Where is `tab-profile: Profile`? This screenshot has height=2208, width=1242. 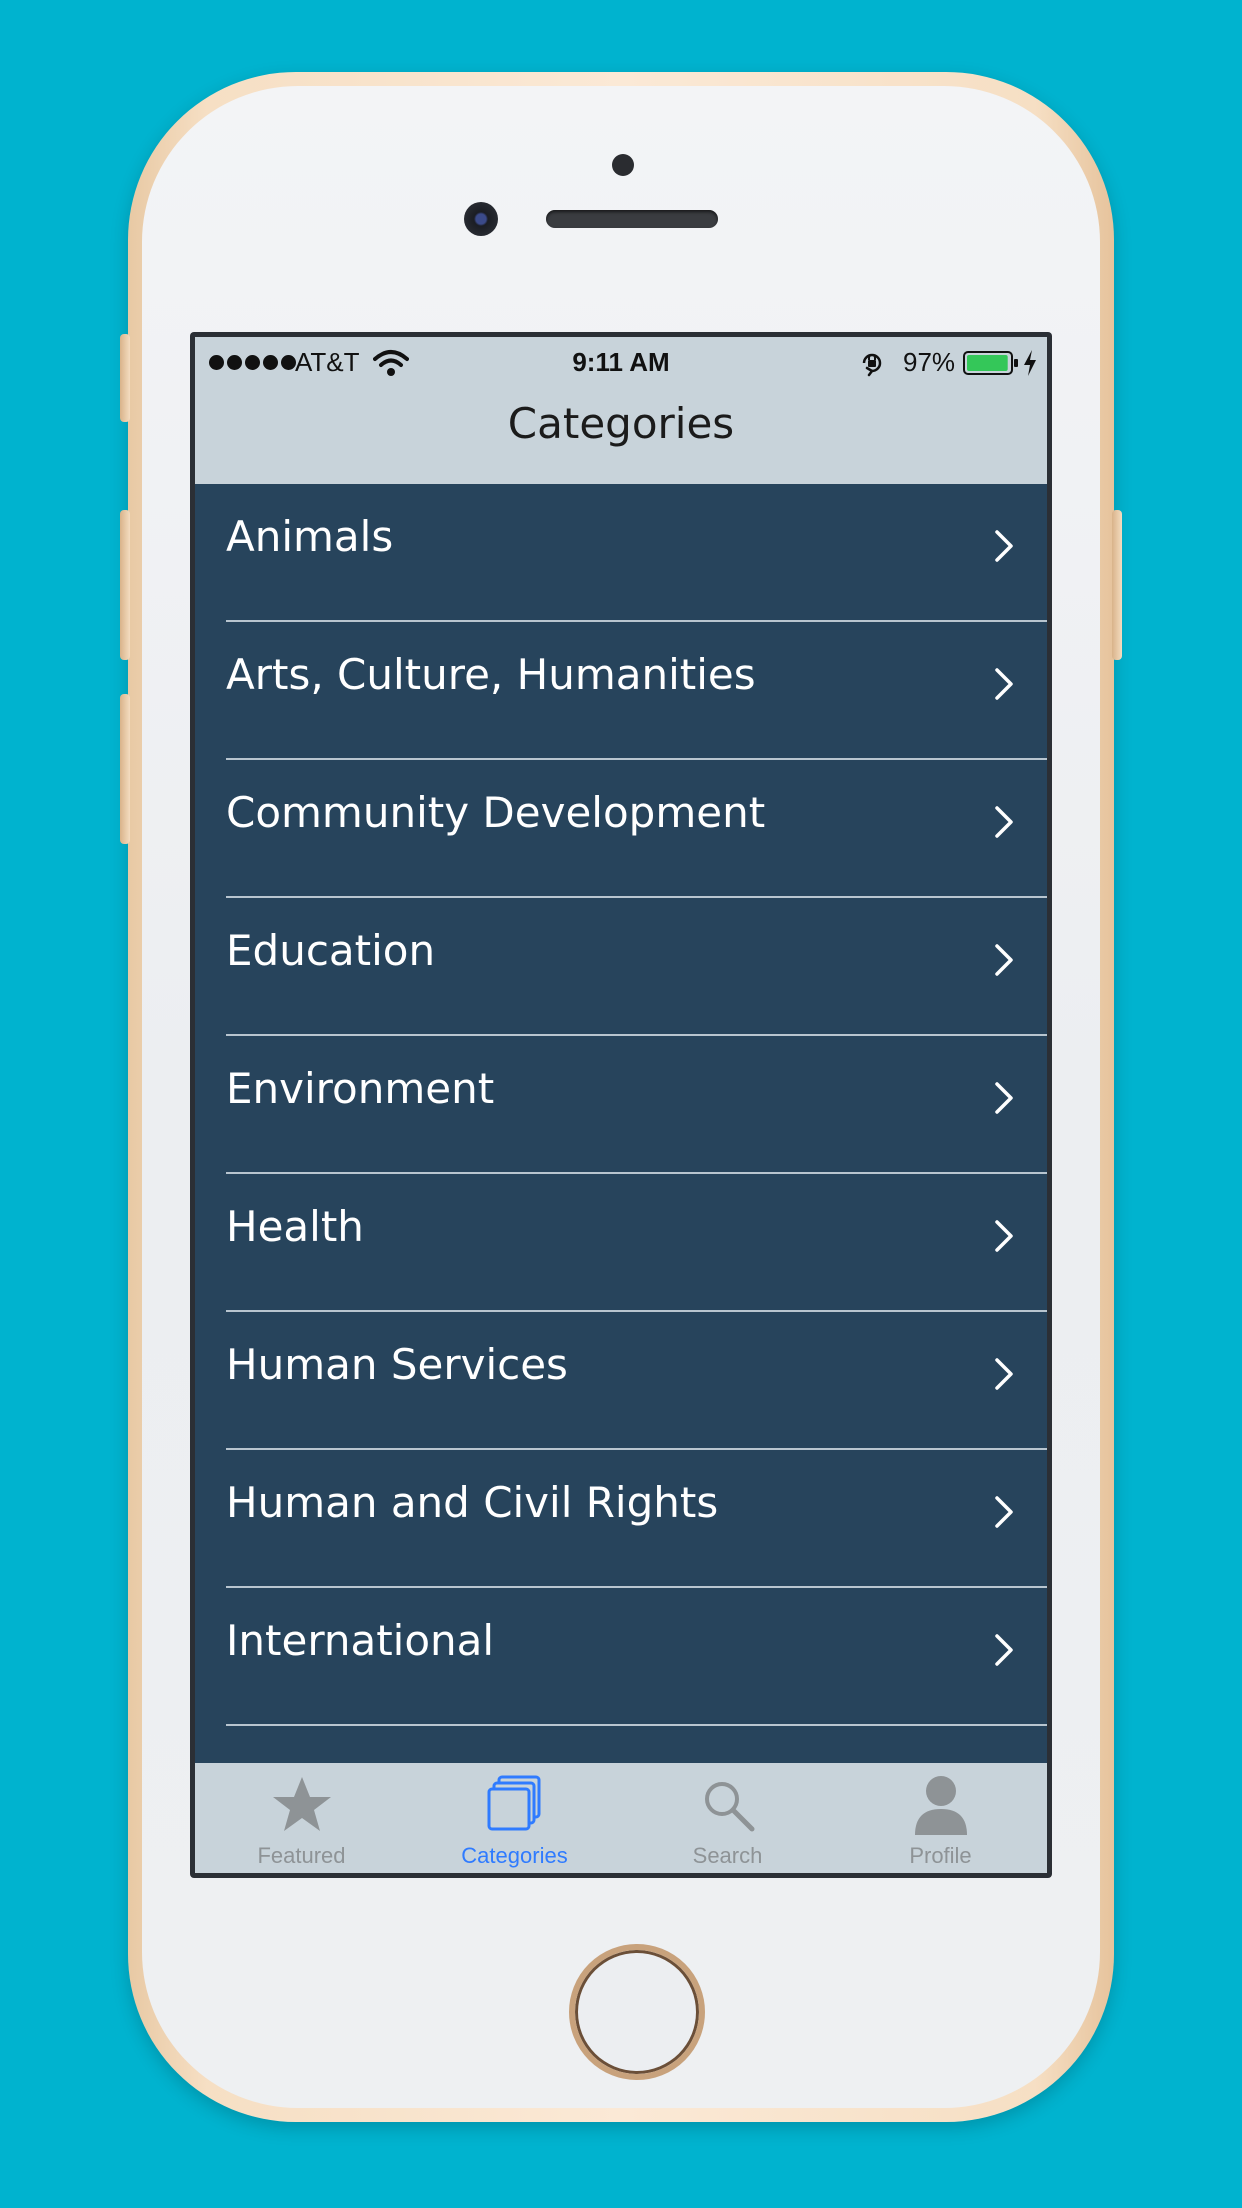
tab-profile: Profile is located at coordinates (940, 1818).